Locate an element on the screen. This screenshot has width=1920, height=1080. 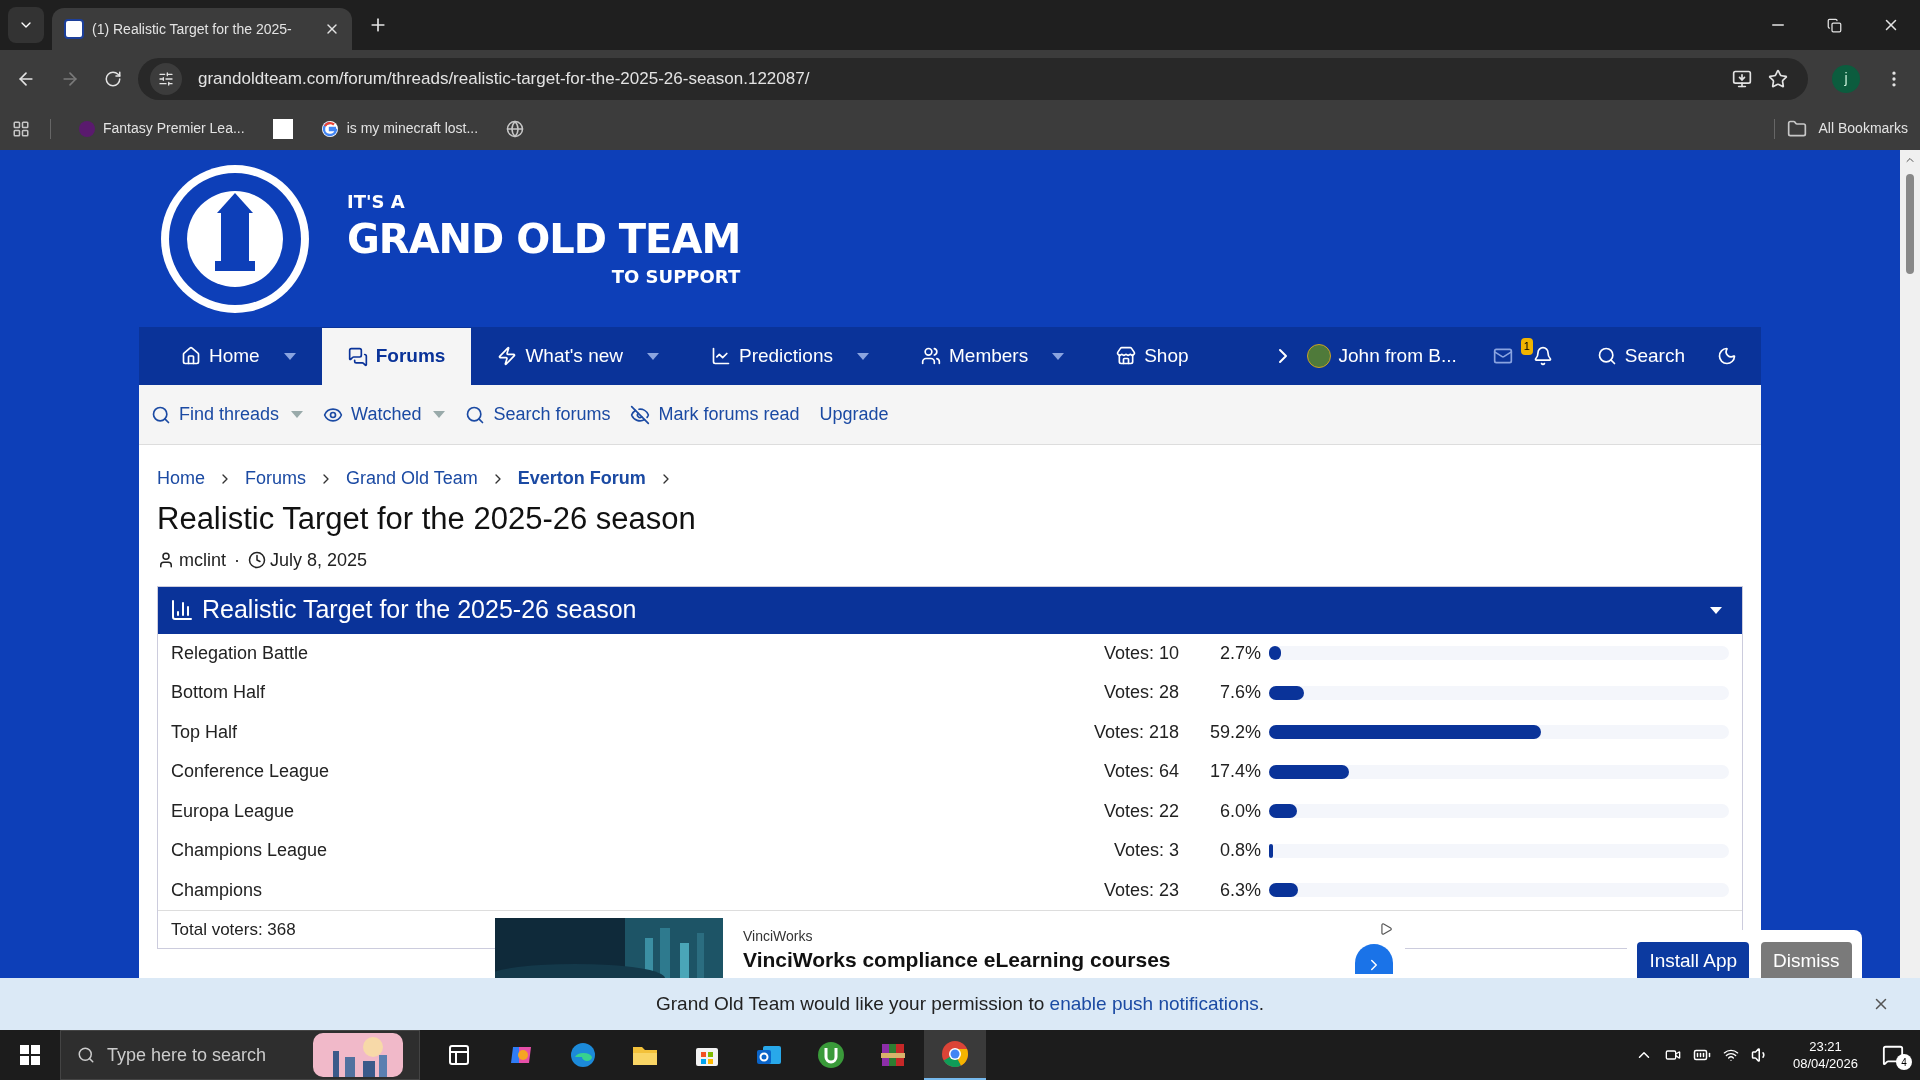
chrome-logo-icon is located at coordinates (955, 1054).